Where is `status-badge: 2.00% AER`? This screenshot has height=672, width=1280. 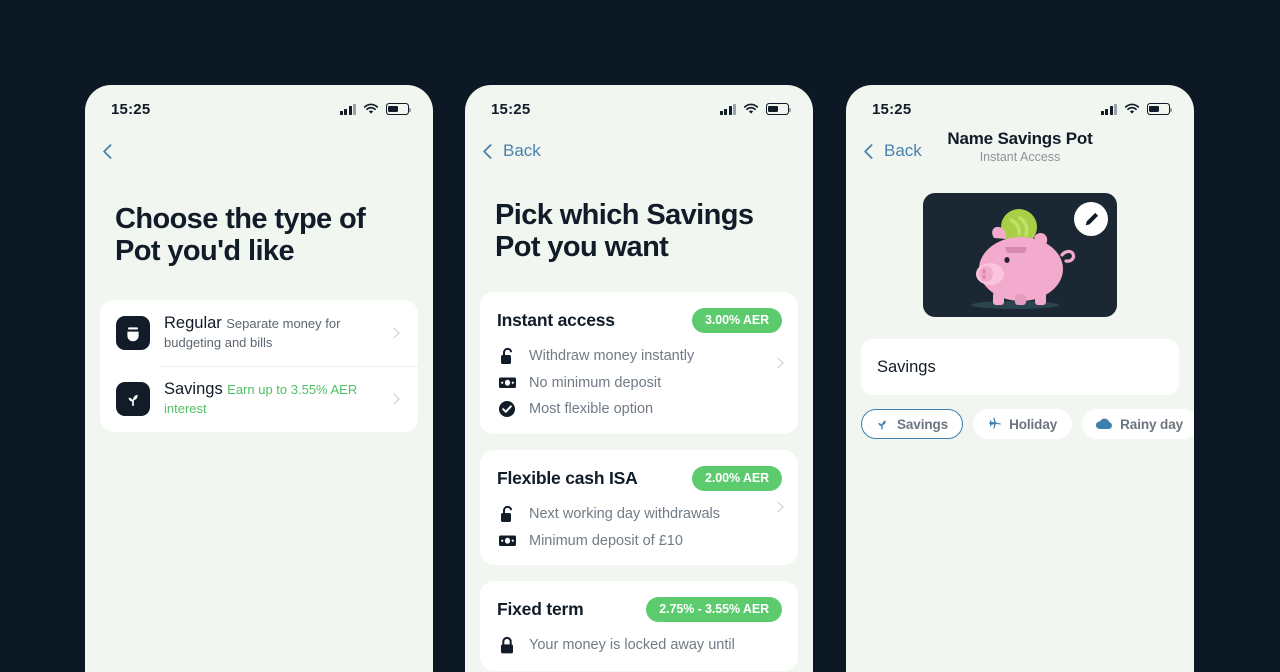 status-badge: 2.00% AER is located at coordinates (737, 478).